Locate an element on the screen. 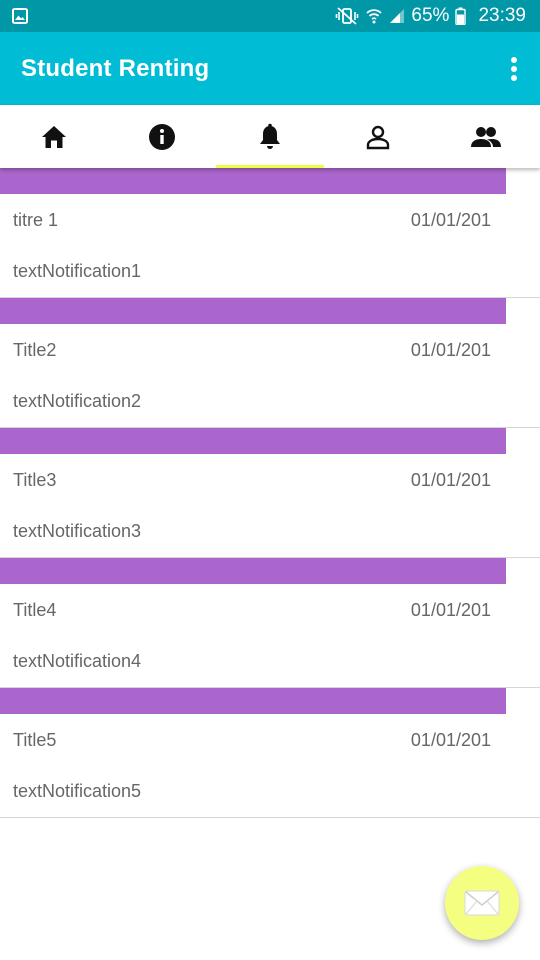  tab-info is located at coordinates (162, 136).